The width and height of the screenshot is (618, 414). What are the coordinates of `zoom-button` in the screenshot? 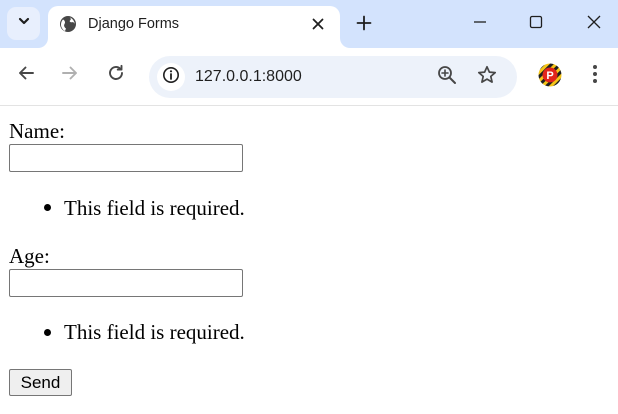 It's located at (447, 77).